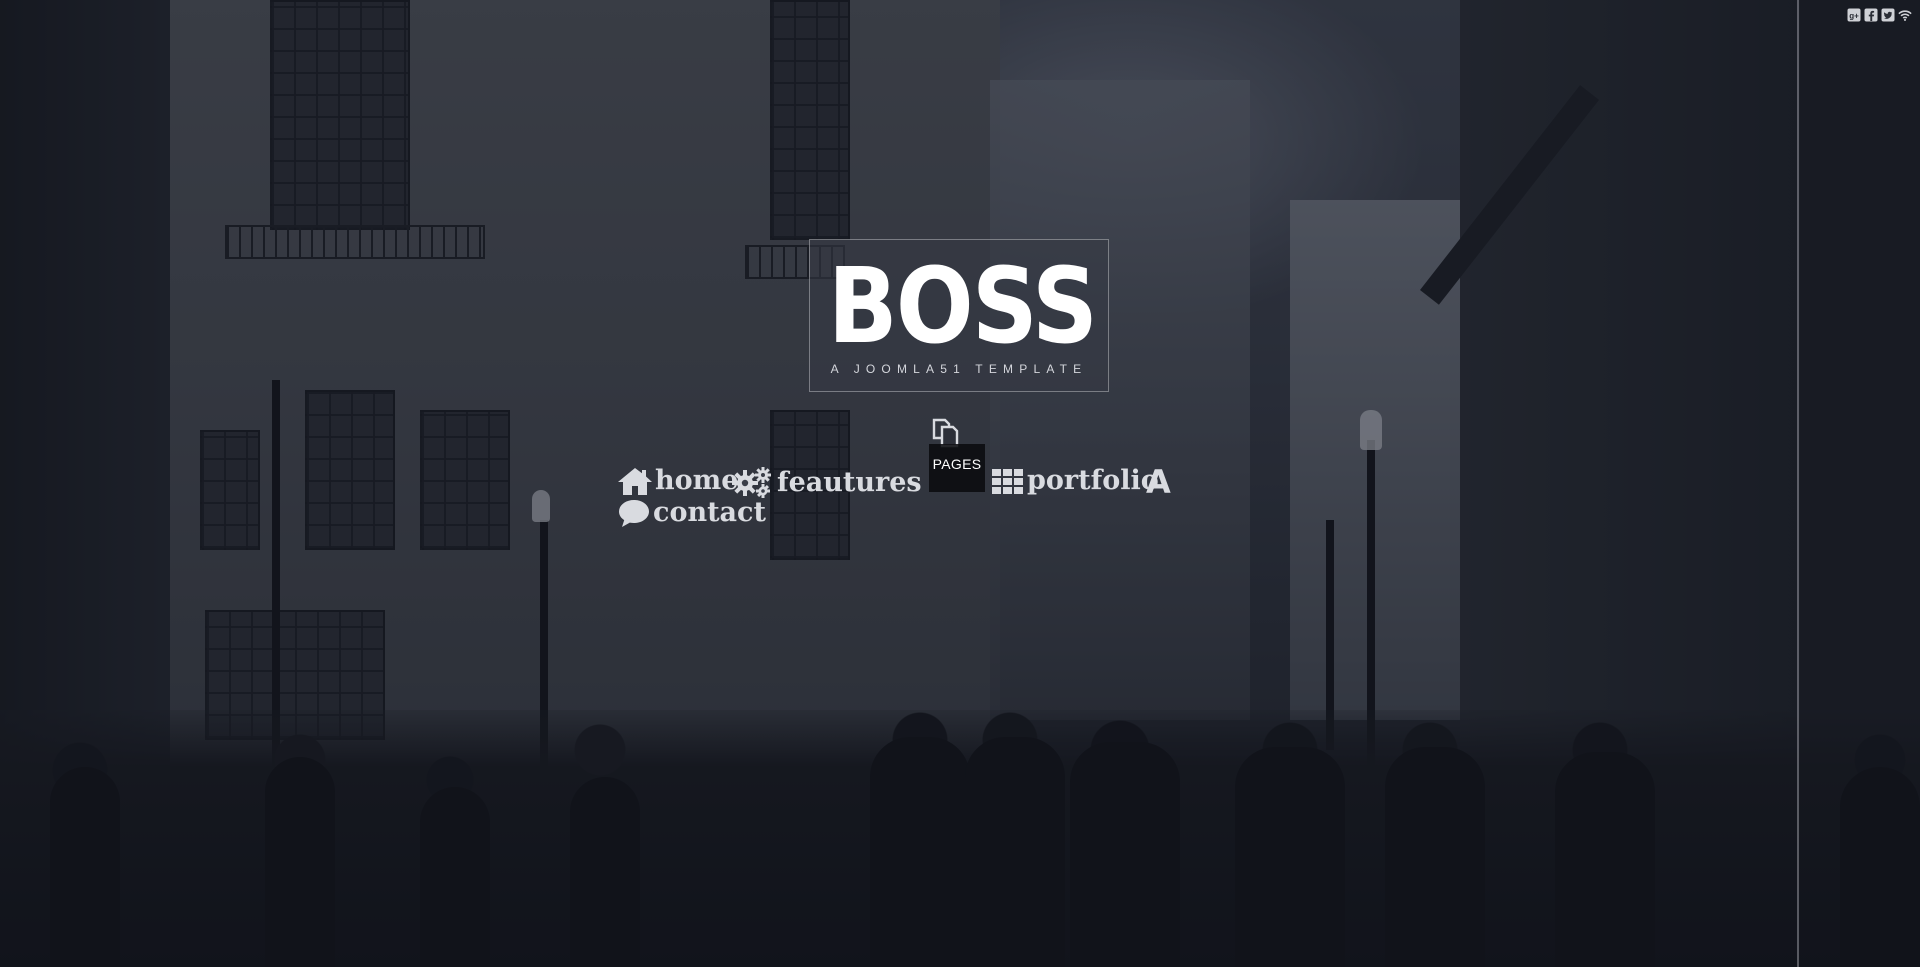 The height and width of the screenshot is (967, 1920). What do you see at coordinates (634, 513) in the screenshot?
I see `comment-icon` at bounding box center [634, 513].